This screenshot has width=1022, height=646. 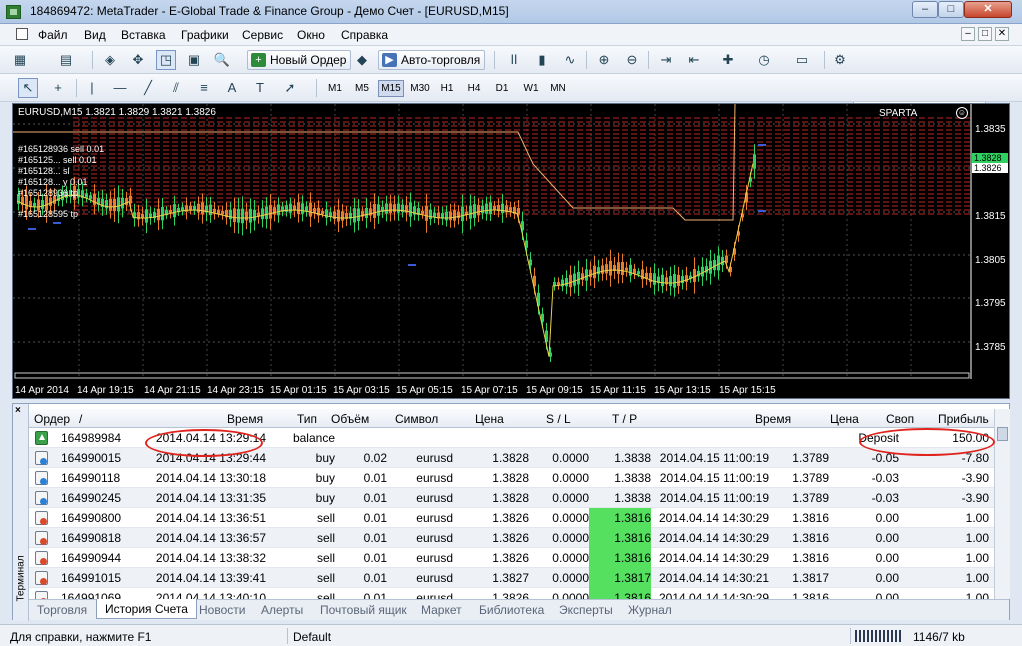 I want to click on text-label-icon: T, so click(x=260, y=88).